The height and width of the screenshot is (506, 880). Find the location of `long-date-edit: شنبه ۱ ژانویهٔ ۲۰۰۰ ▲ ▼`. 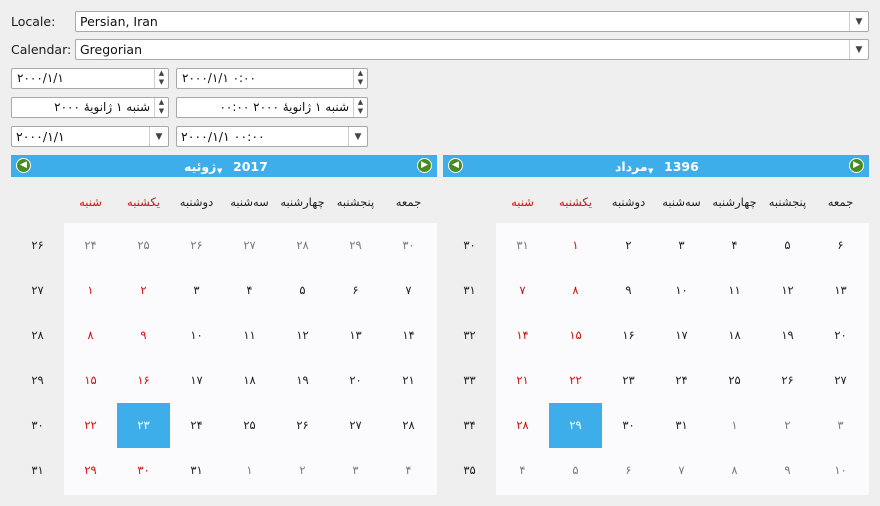

long-date-edit: شنبه ۱ ژانویهٔ ۲۰۰۰ ▲ ▼ is located at coordinates (90, 107).